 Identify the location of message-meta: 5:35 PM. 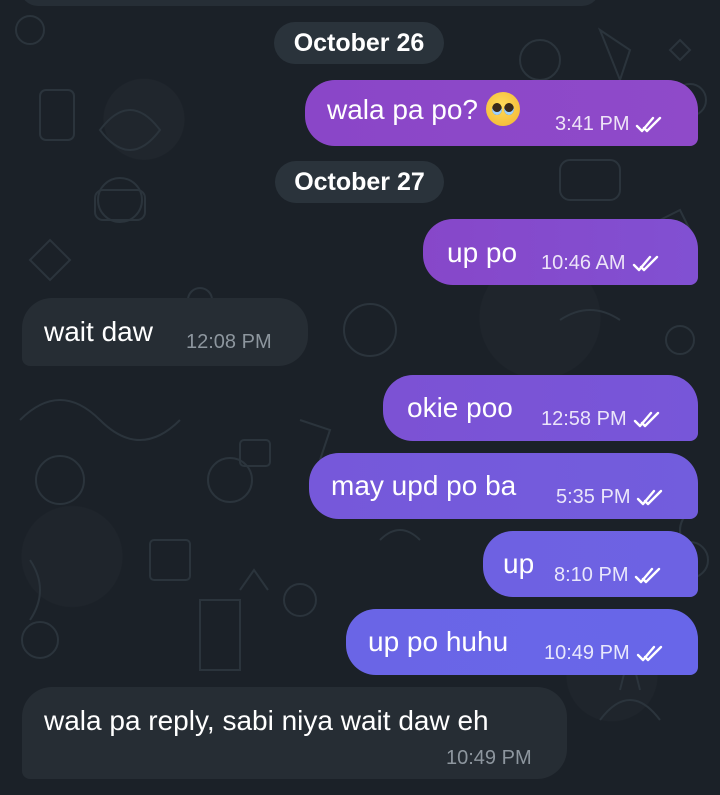
(612, 497).